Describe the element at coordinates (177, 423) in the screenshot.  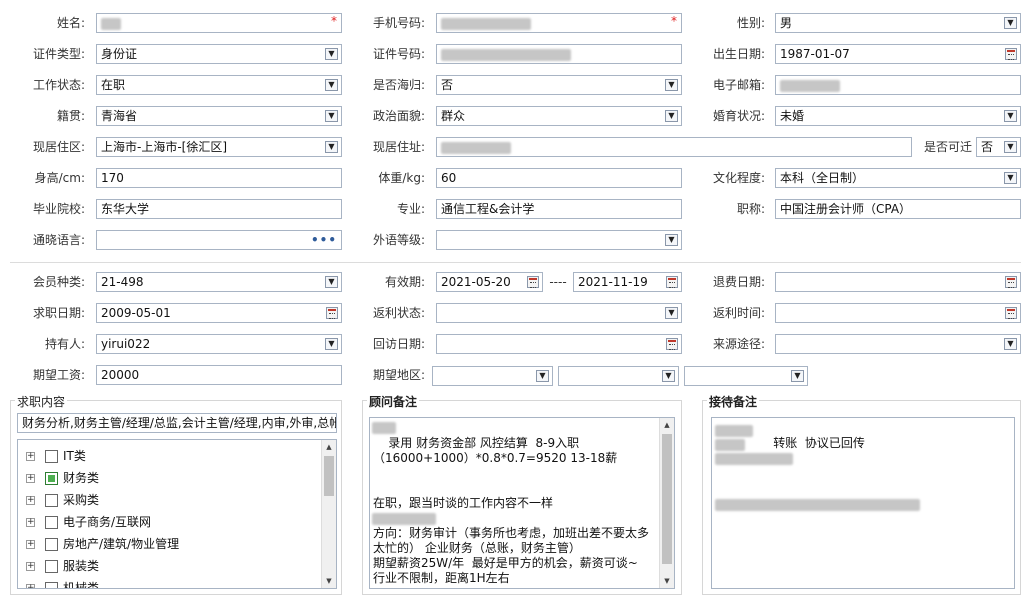
I see `job-summary-field: 财务分析,财务主管/经理/总监,会计主管/经理,内审,外审,总帐` at that location.